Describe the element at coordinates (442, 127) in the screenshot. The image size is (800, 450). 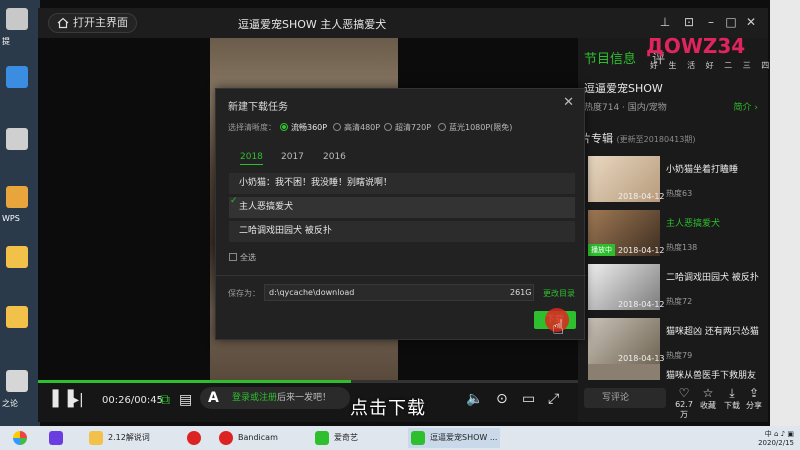
I see `radio-icon` at that location.